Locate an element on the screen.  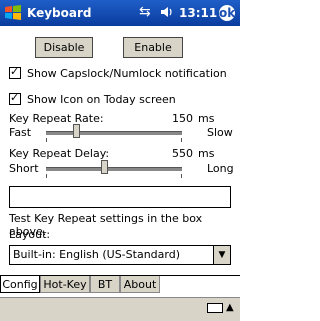
input-menu-arrow-icon: ▲ is located at coordinates (230, 307).